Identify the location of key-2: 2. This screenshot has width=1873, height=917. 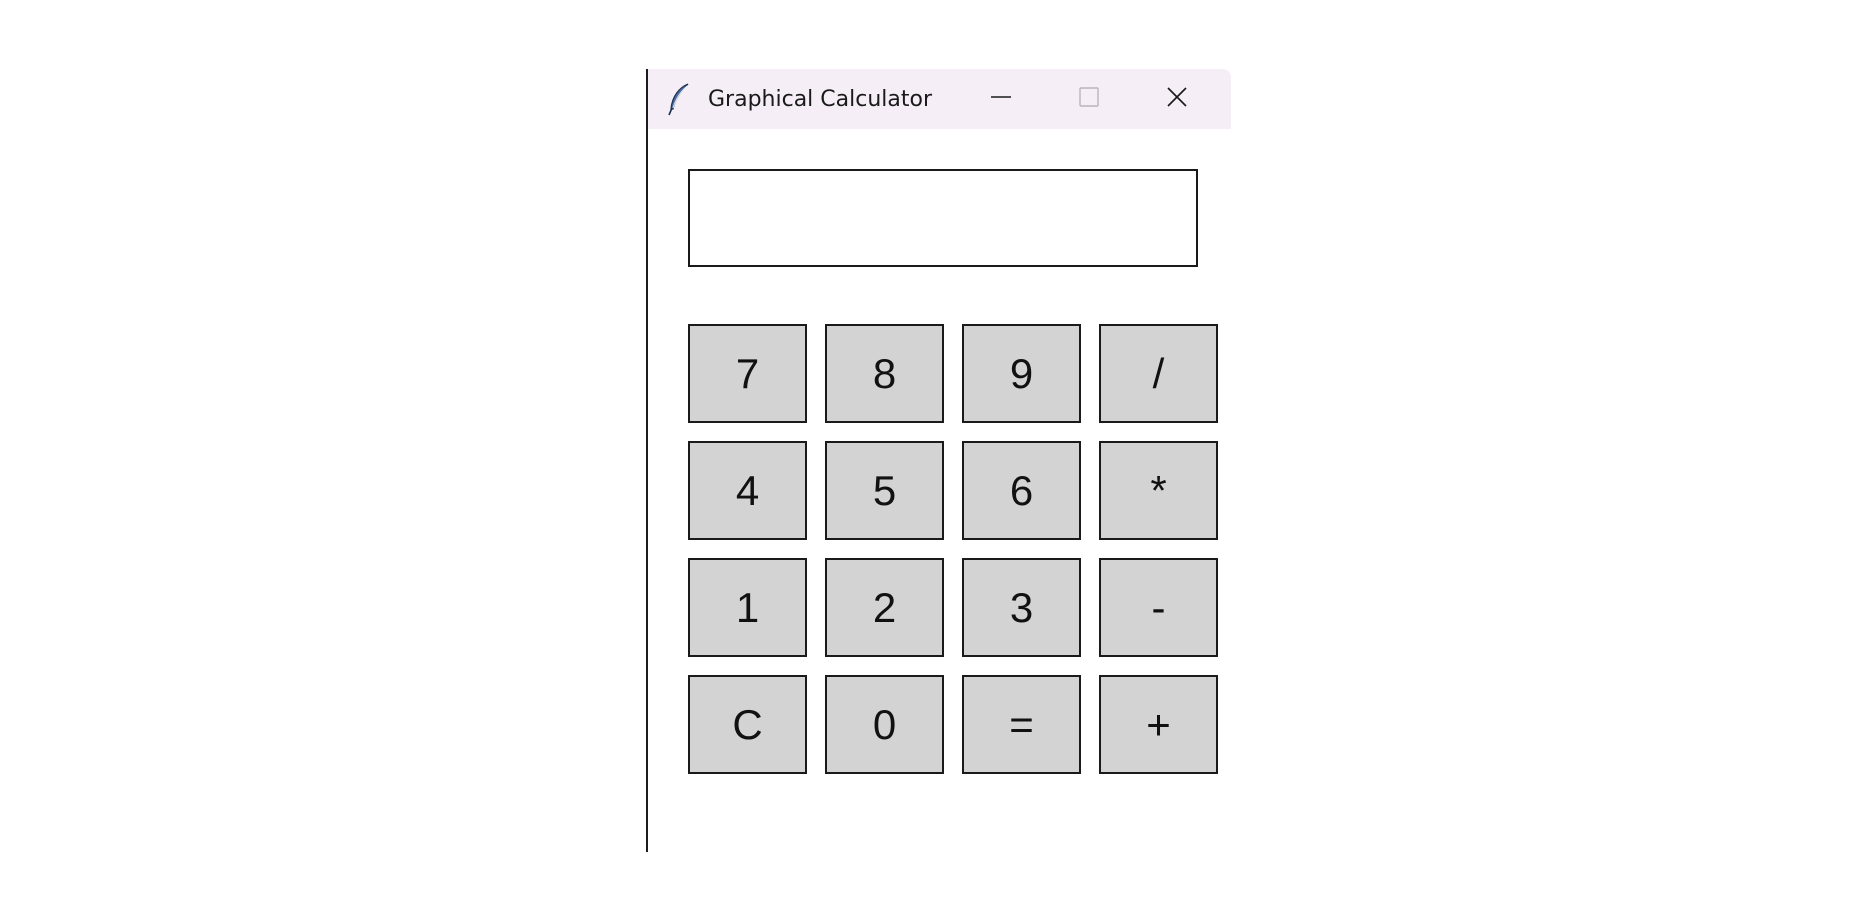
(884, 607).